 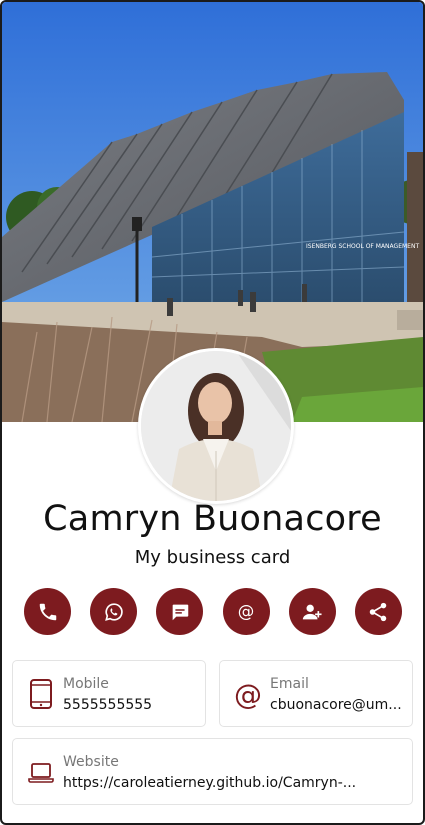 I want to click on profile-subtitle: My business card, so click(x=212, y=557).